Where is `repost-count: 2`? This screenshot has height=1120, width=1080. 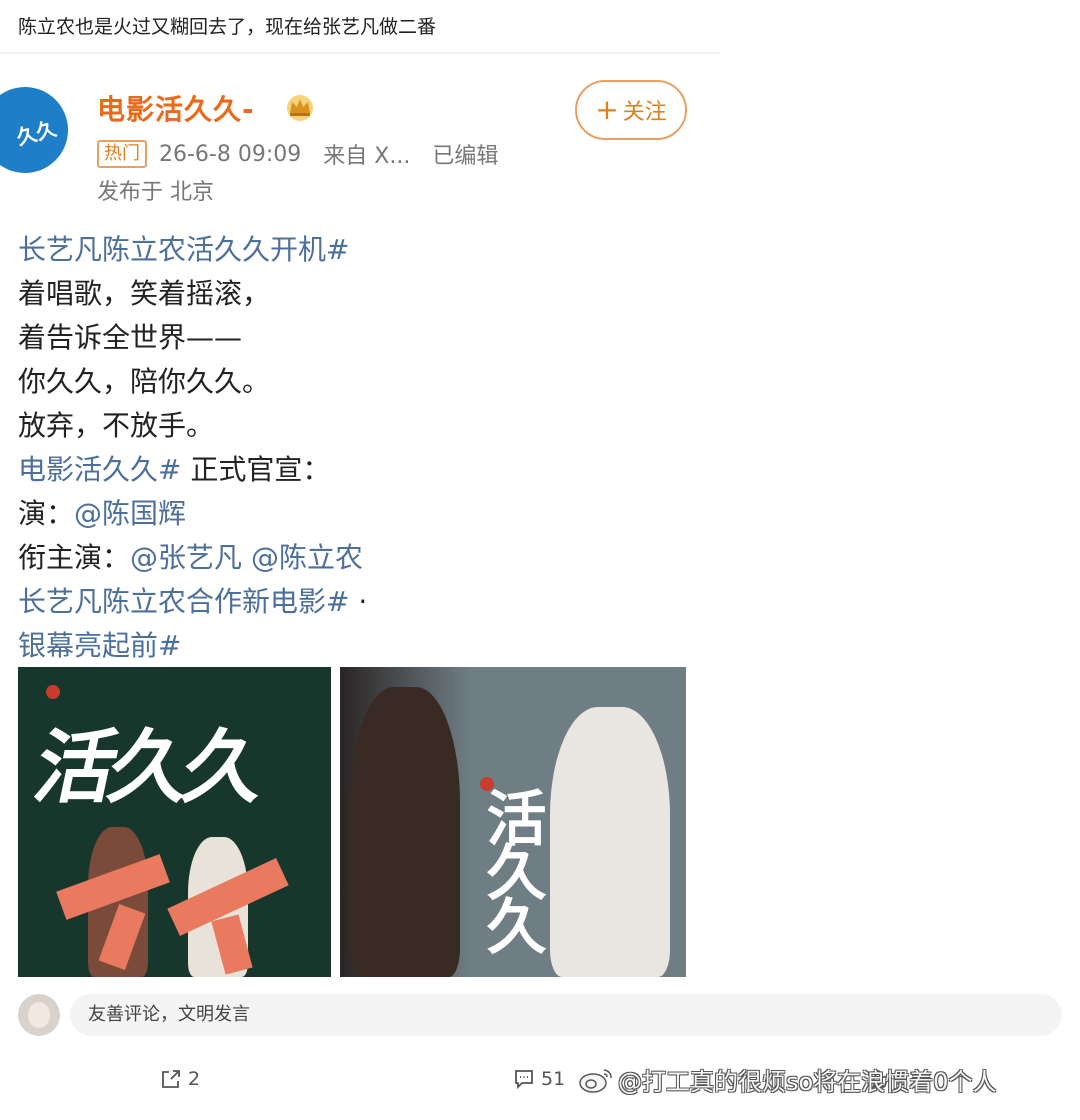
repost-count: 2 is located at coordinates (194, 1079).